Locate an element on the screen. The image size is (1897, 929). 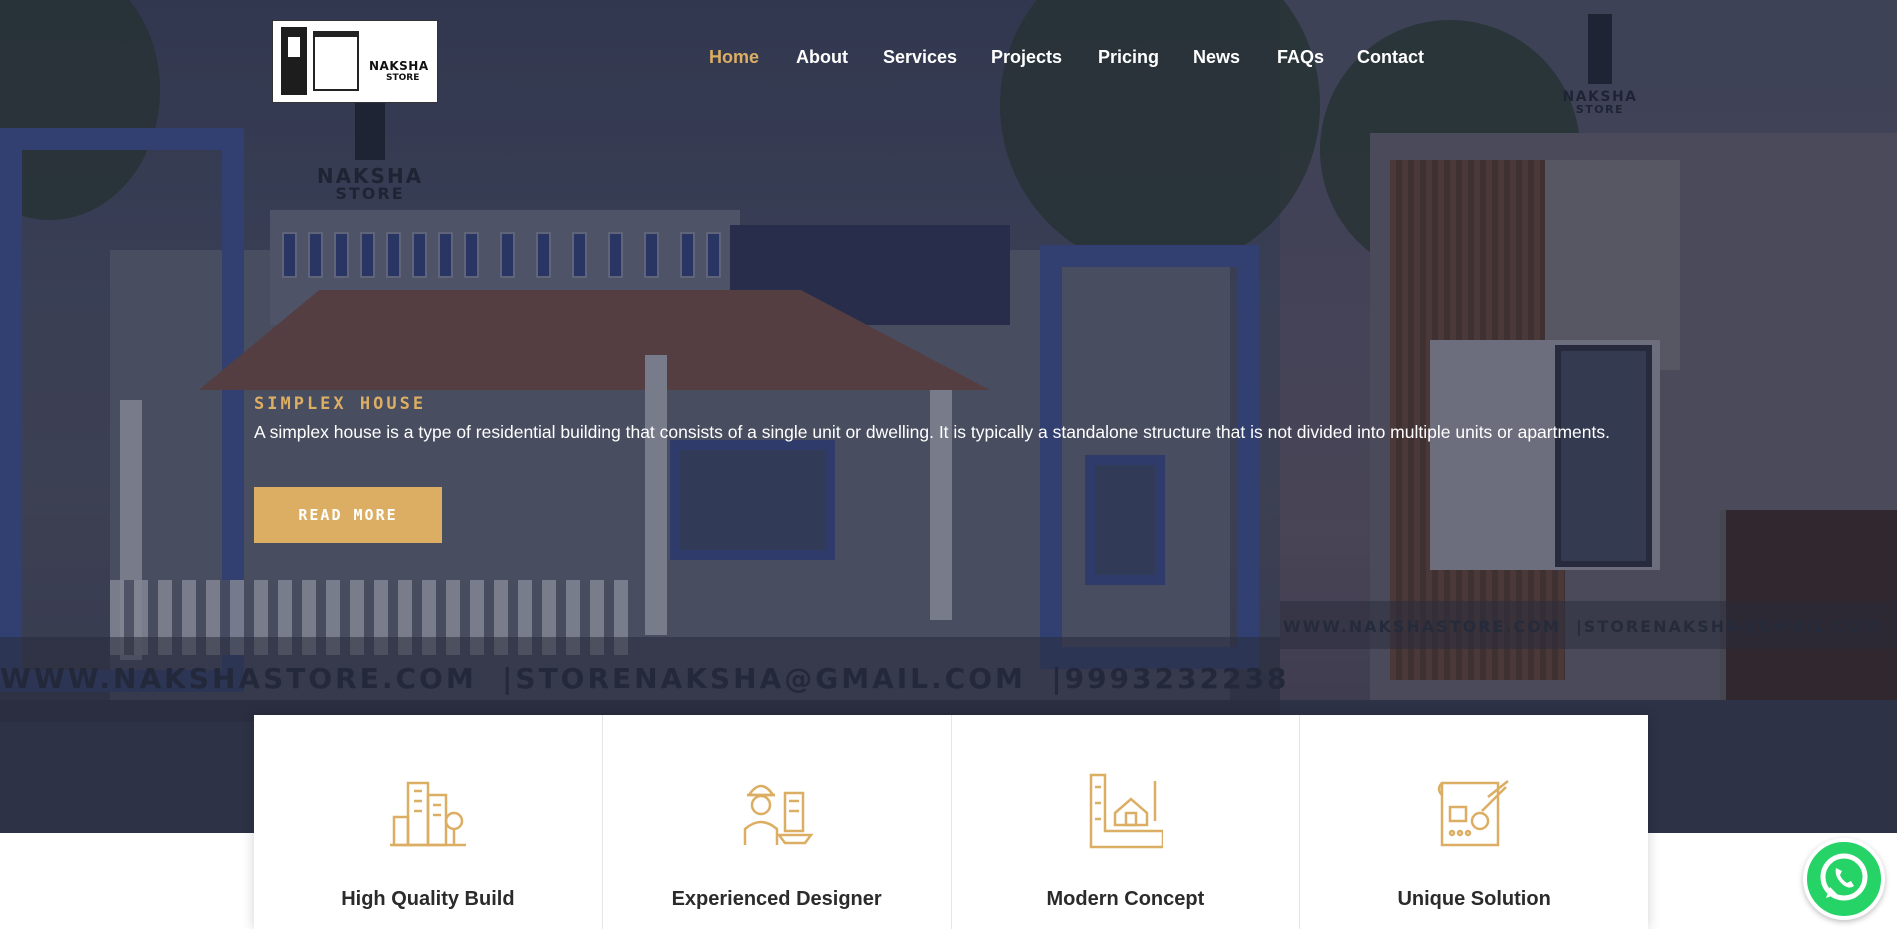
feature-card: High Quality Build is located at coordinates (428, 822).